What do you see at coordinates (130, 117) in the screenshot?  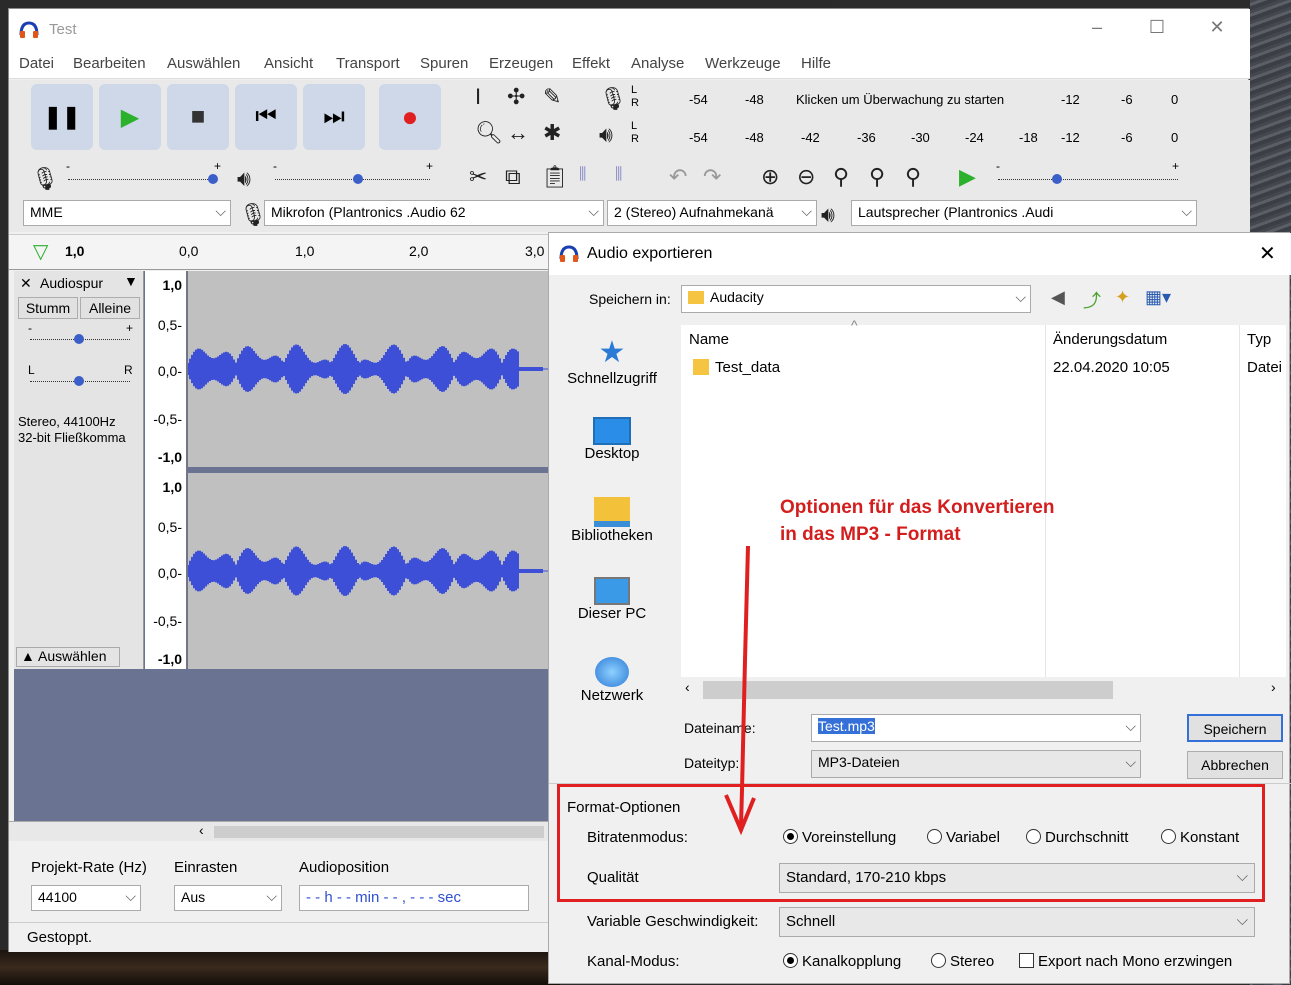 I see `play-button: ▶` at bounding box center [130, 117].